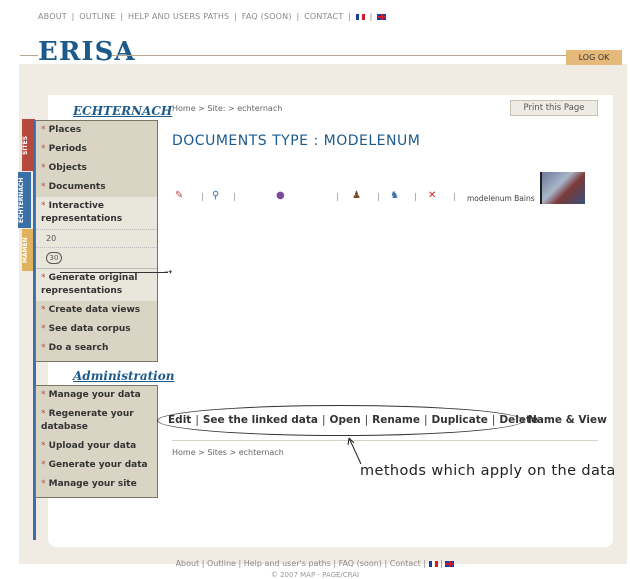  Describe the element at coordinates (25, 145) in the screenshot. I see `tab-sites-label: SITES` at that location.